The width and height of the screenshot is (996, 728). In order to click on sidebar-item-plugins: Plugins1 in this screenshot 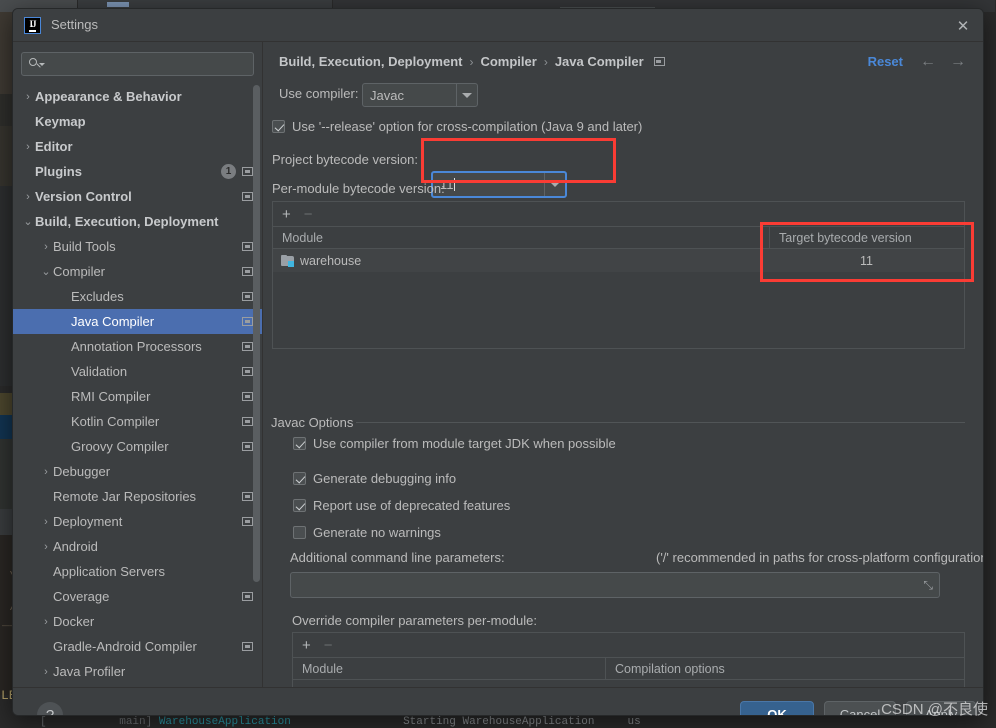, I will do `click(138, 171)`.